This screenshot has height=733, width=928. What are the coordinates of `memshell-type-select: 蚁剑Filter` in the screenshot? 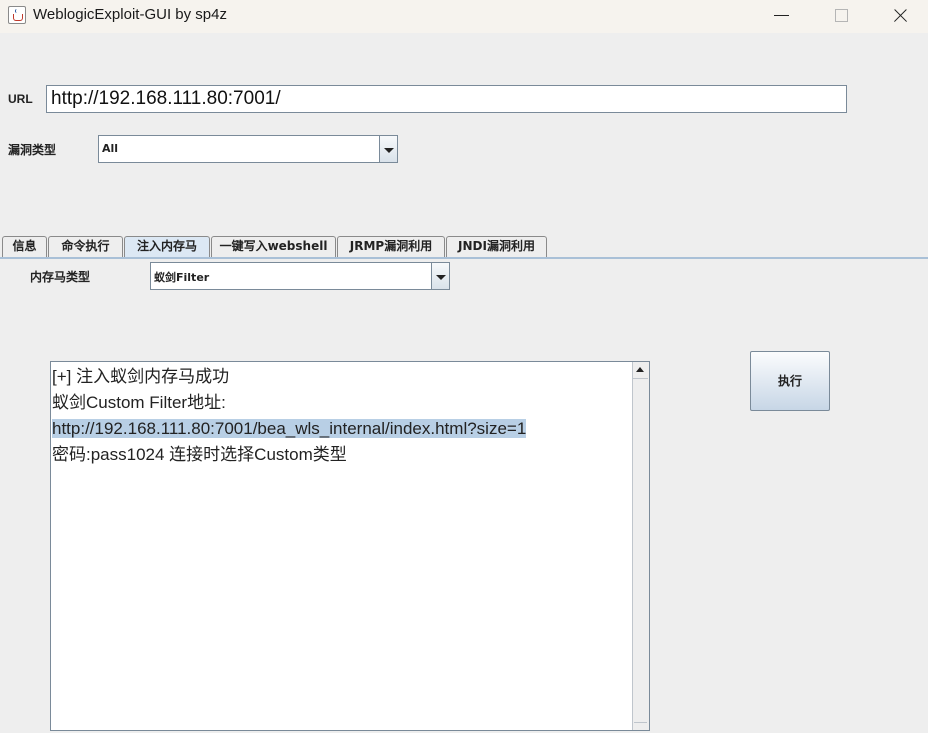 It's located at (300, 276).